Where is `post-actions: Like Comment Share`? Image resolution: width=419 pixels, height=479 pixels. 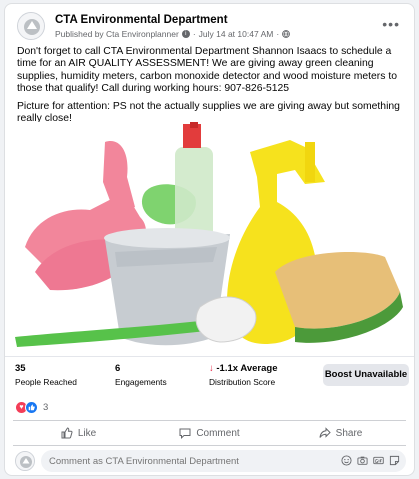 post-actions: Like Comment Share is located at coordinates (209, 433).